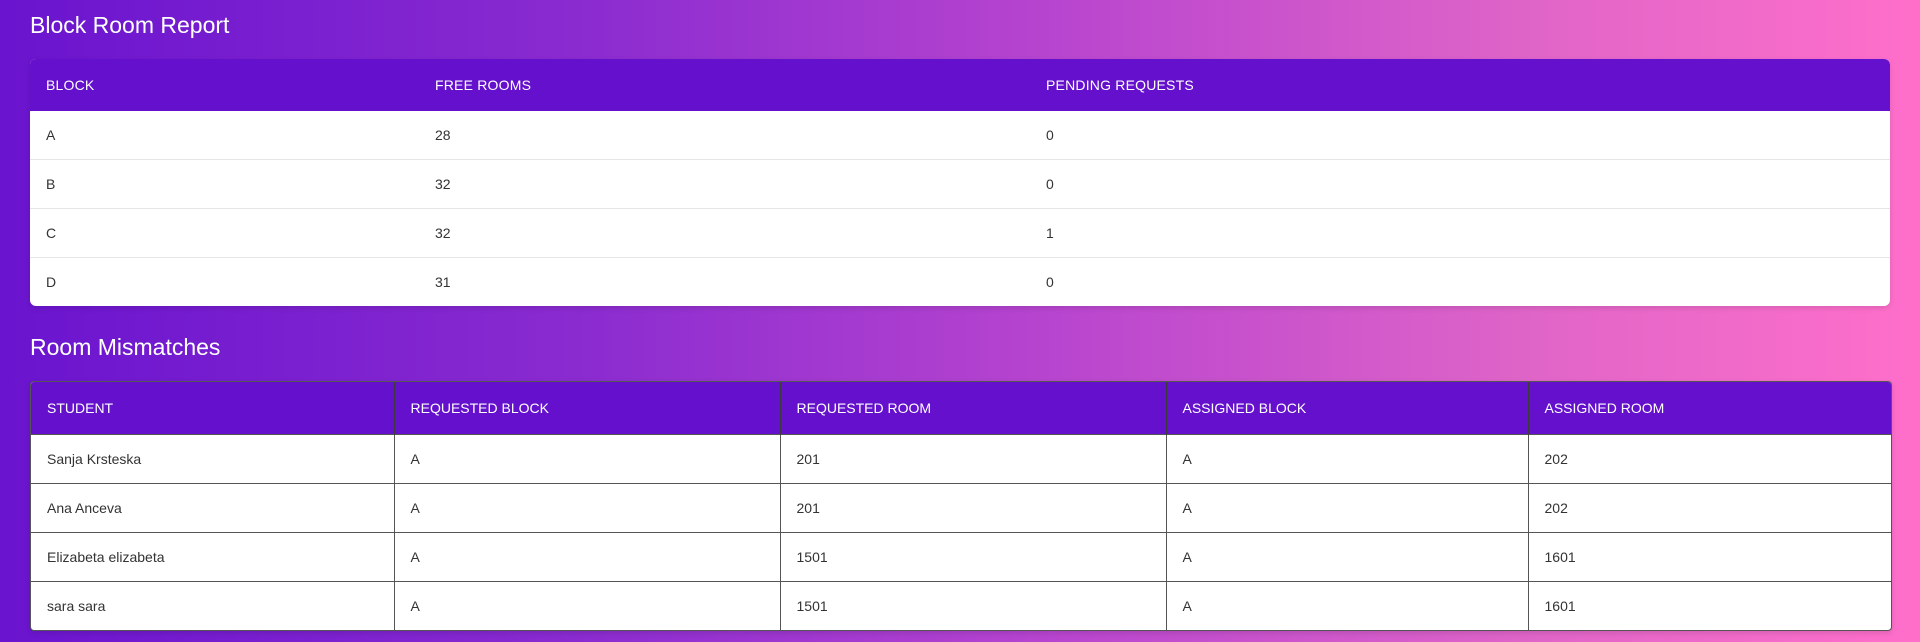 This screenshot has width=1920, height=642. I want to click on column-header-free-rooms: FREE ROOMS, so click(724, 85).